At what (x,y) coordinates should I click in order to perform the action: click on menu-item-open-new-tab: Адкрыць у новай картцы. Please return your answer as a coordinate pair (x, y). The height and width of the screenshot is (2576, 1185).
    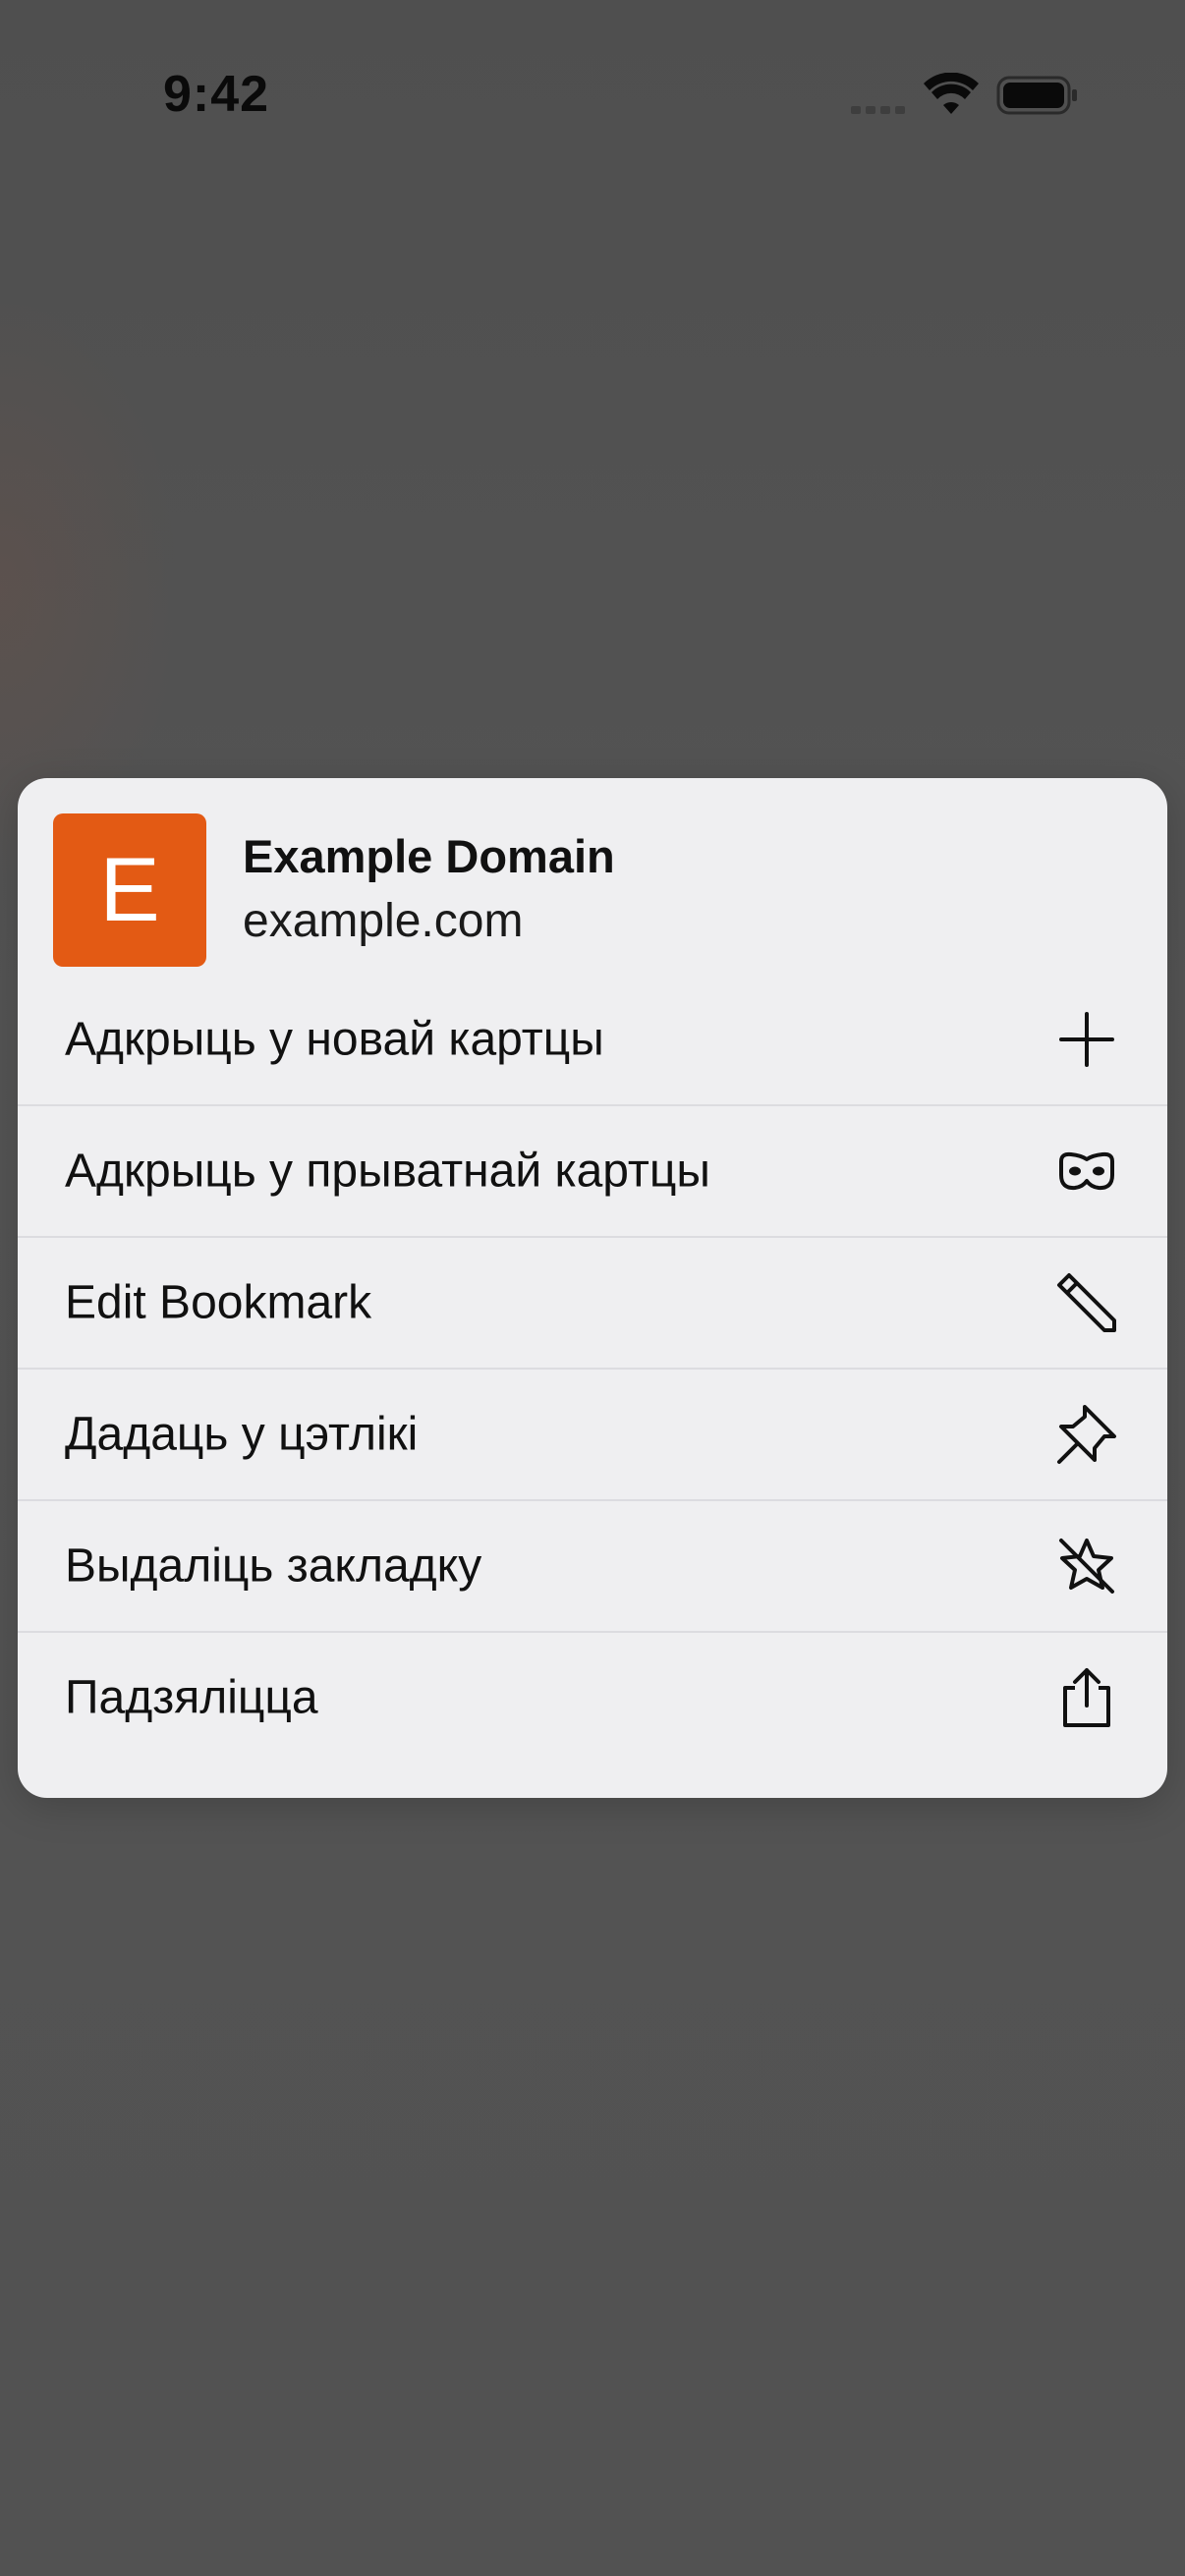
    Looking at the image, I should click on (592, 1039).